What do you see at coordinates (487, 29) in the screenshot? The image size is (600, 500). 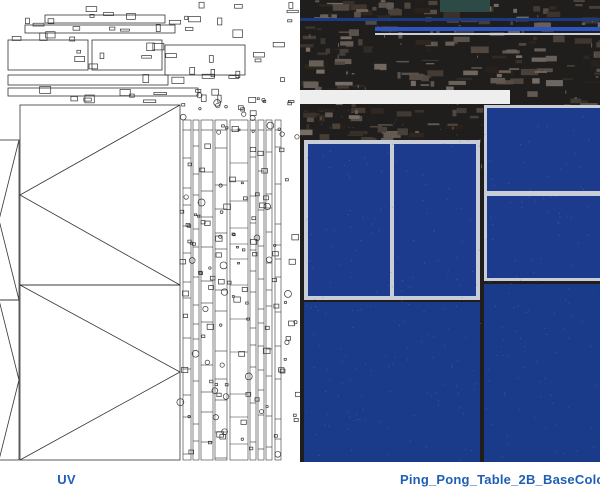 I see `texture-blue-strip` at bounding box center [487, 29].